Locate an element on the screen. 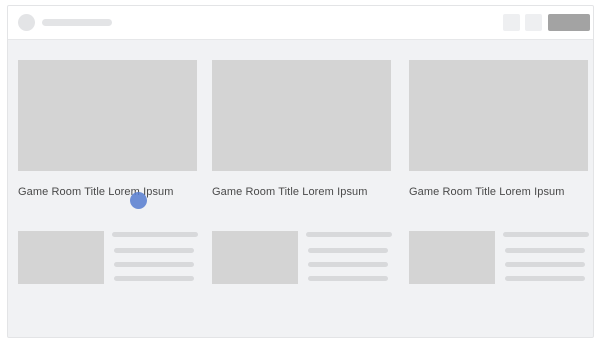 The image size is (594, 340). avatar is located at coordinates (26, 22).